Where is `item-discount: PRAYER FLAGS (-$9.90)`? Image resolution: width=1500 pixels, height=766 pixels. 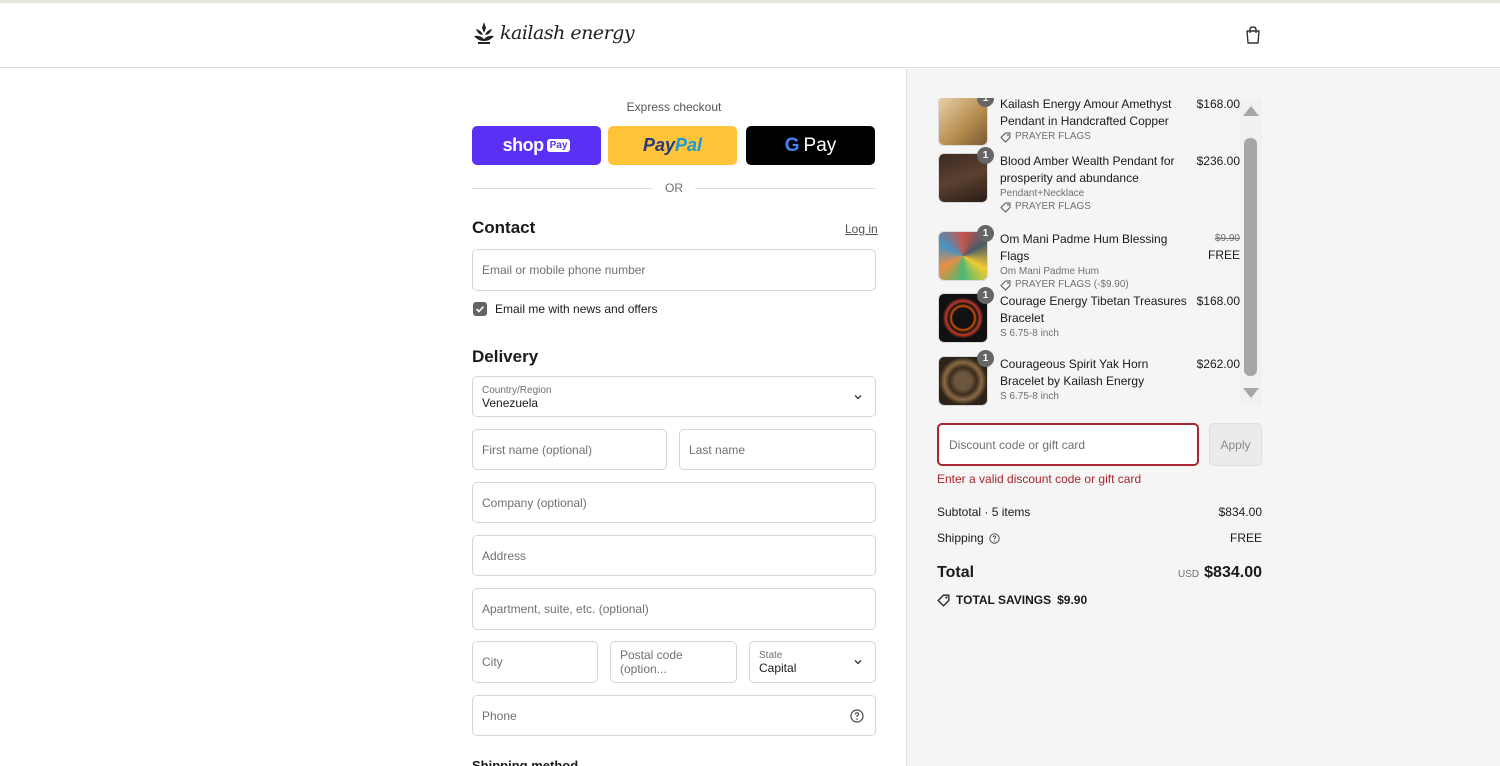
item-discount: PRAYER FLAGS (-$9.90) is located at coordinates (1095, 285).